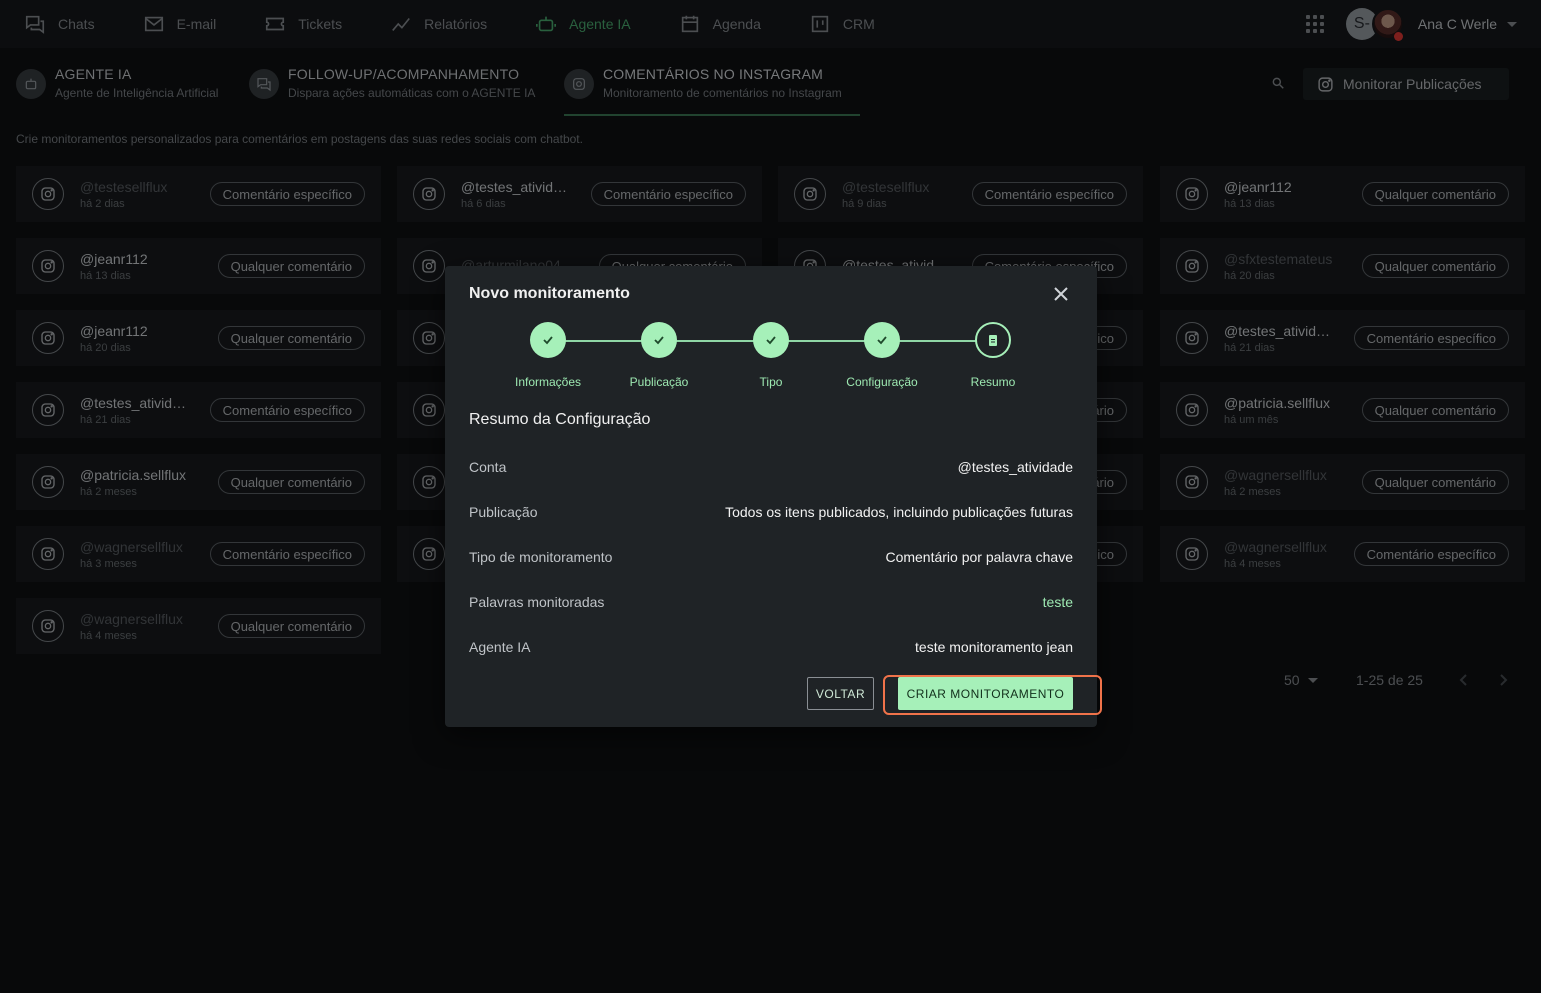 The image size is (1541, 993). What do you see at coordinates (1057, 602) in the screenshot?
I see `summary-value: teste` at bounding box center [1057, 602].